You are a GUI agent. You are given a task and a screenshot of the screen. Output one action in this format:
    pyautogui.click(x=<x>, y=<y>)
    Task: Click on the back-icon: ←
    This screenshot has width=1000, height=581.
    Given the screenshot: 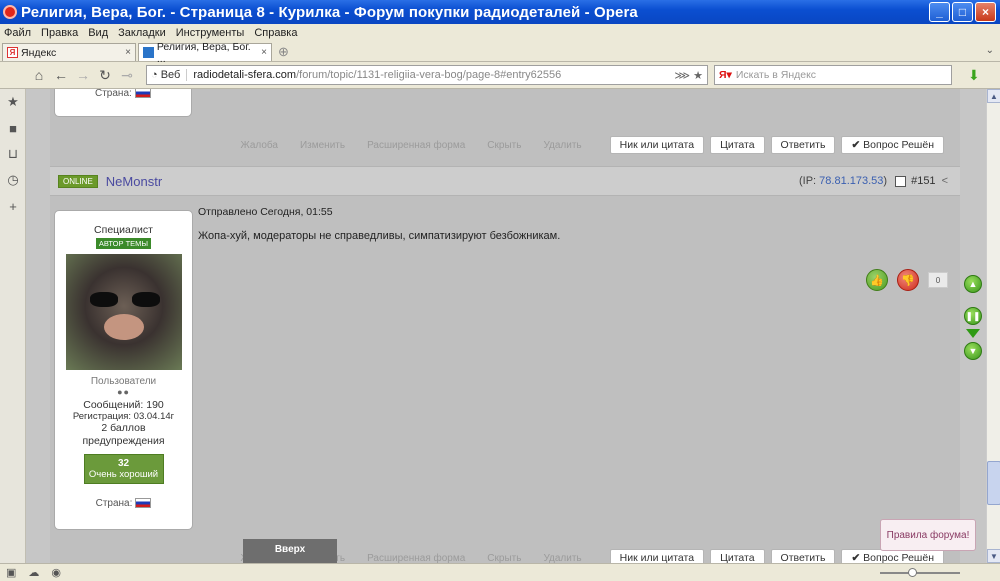 What is the action you would take?
    pyautogui.click(x=61, y=75)
    